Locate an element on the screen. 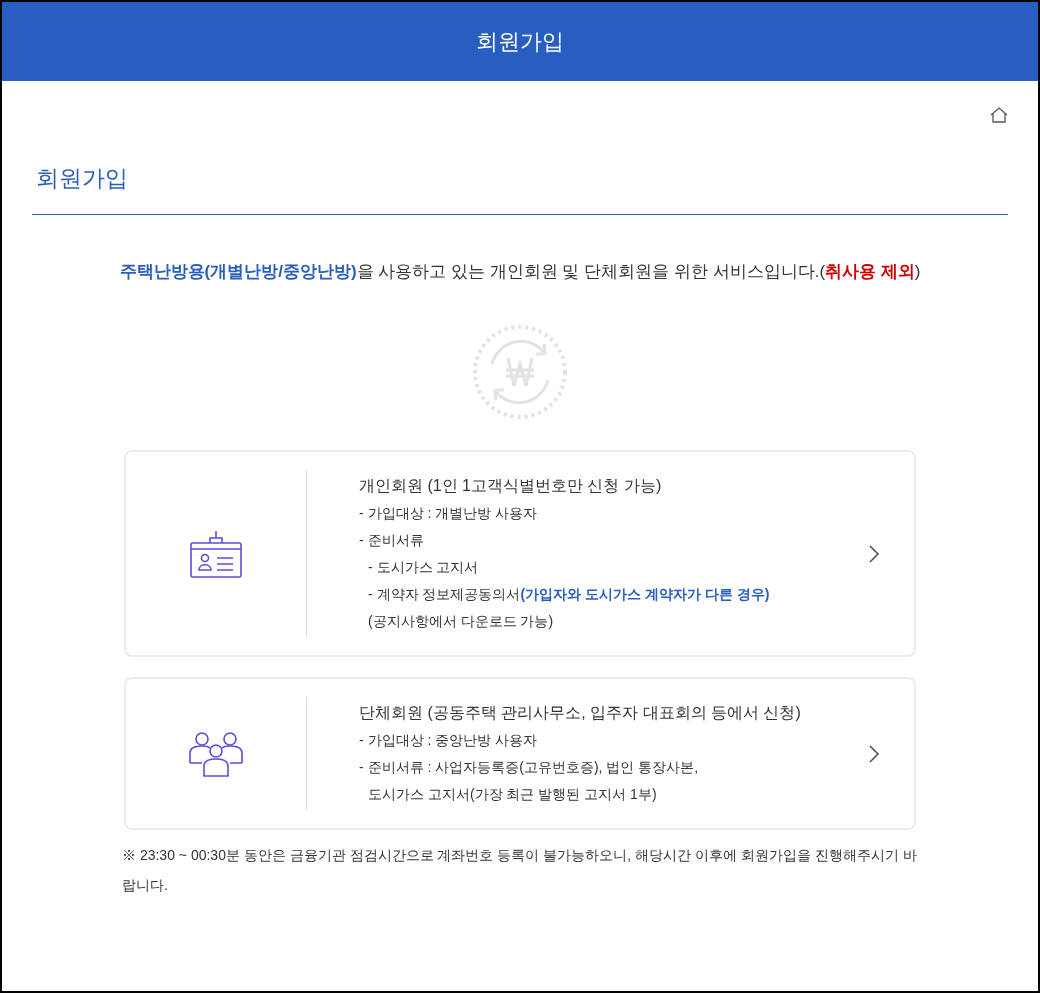  card-title: 단체회원 (공동주택 관리사무소, 입주자 대표회의 등에서 신청) is located at coordinates (580, 713).